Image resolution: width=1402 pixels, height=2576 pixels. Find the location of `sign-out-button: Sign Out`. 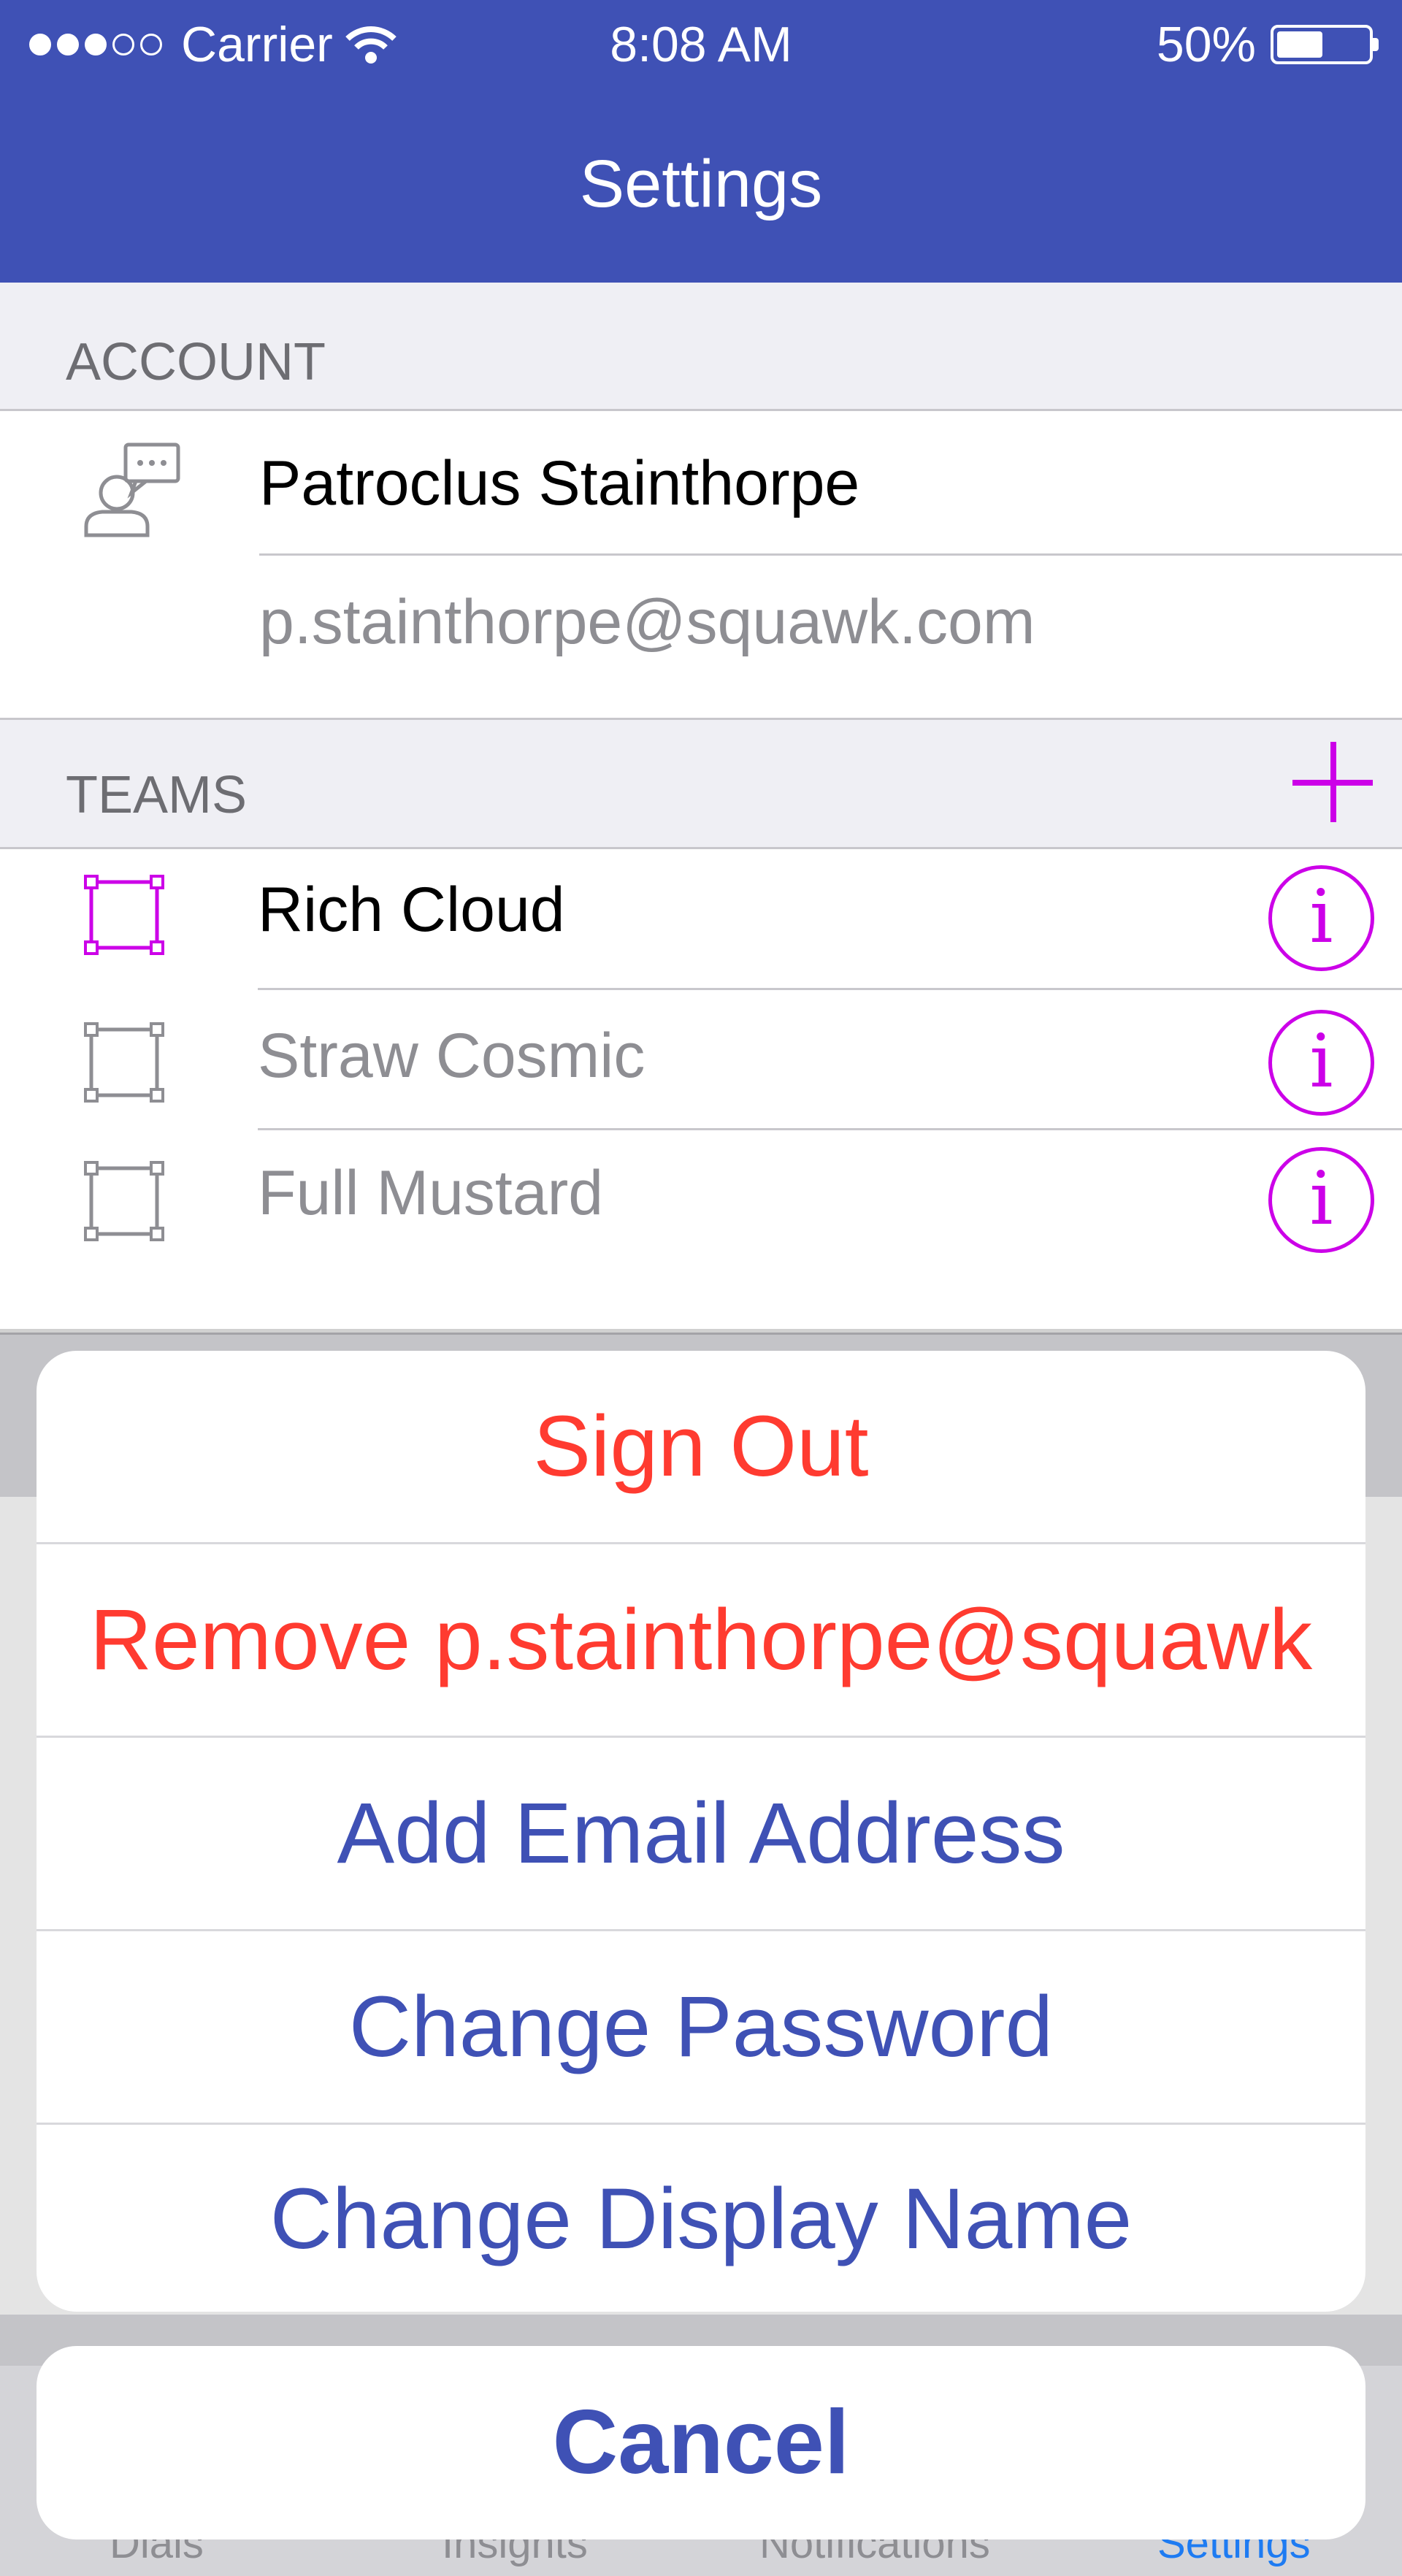

sign-out-button: Sign Out is located at coordinates (701, 1446).